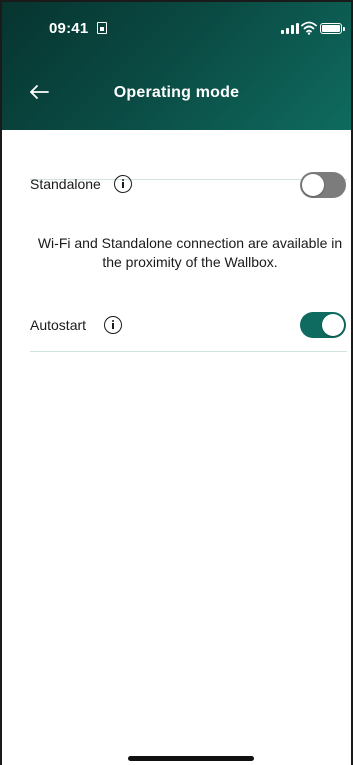 This screenshot has height=765, width=353. Describe the element at coordinates (332, 28) in the screenshot. I see `battery-icon` at that location.